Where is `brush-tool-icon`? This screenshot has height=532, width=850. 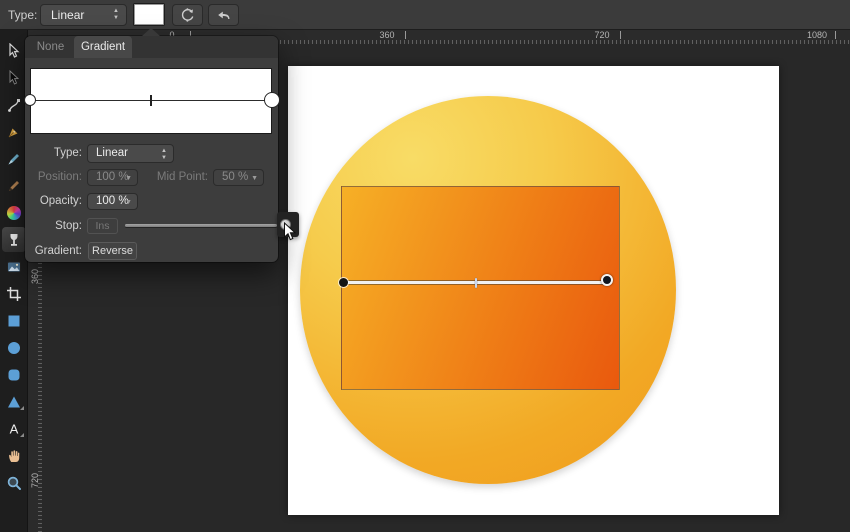
brush-tool-icon is located at coordinates (14, 158).